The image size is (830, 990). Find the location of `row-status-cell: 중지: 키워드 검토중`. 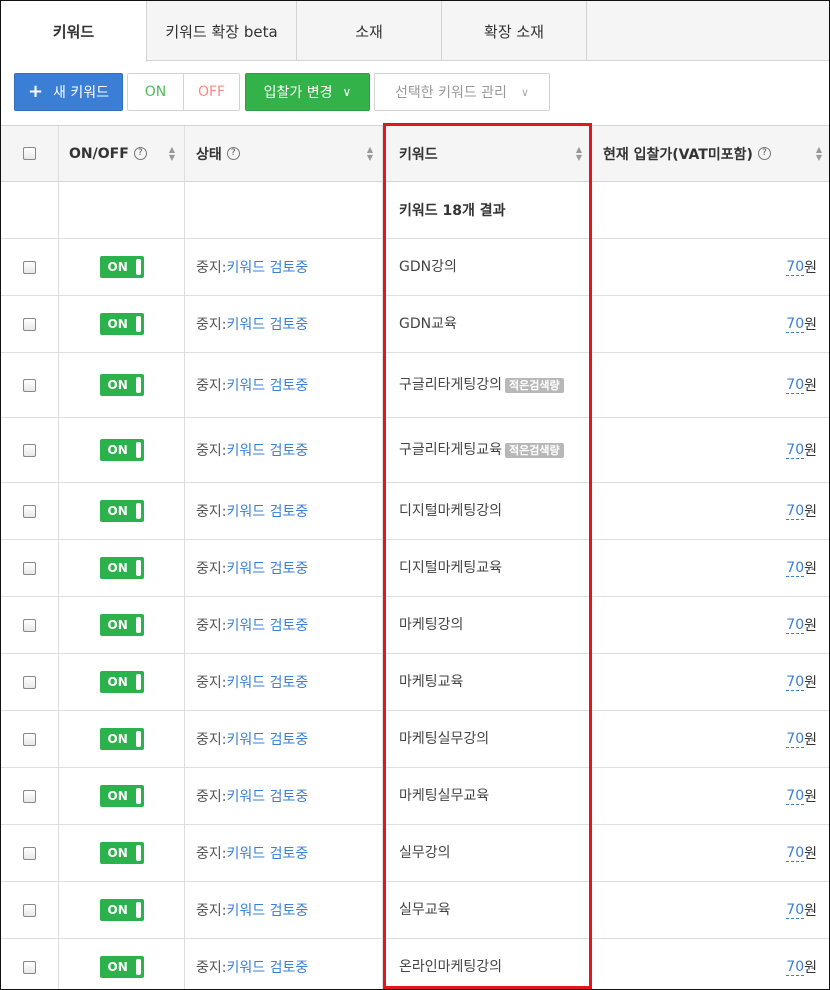

row-status-cell: 중지: 키워드 검토중 is located at coordinates (284, 267).